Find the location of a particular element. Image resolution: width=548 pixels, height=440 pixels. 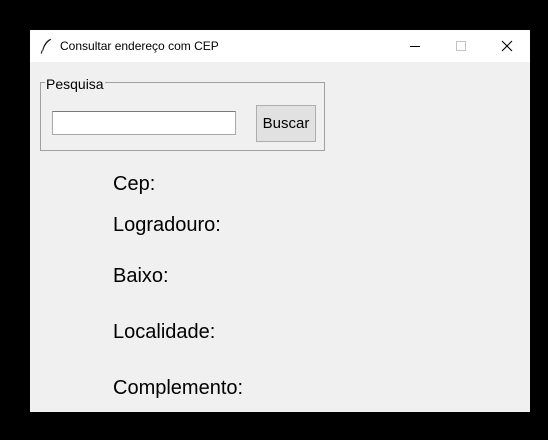

close-button is located at coordinates (507, 46).